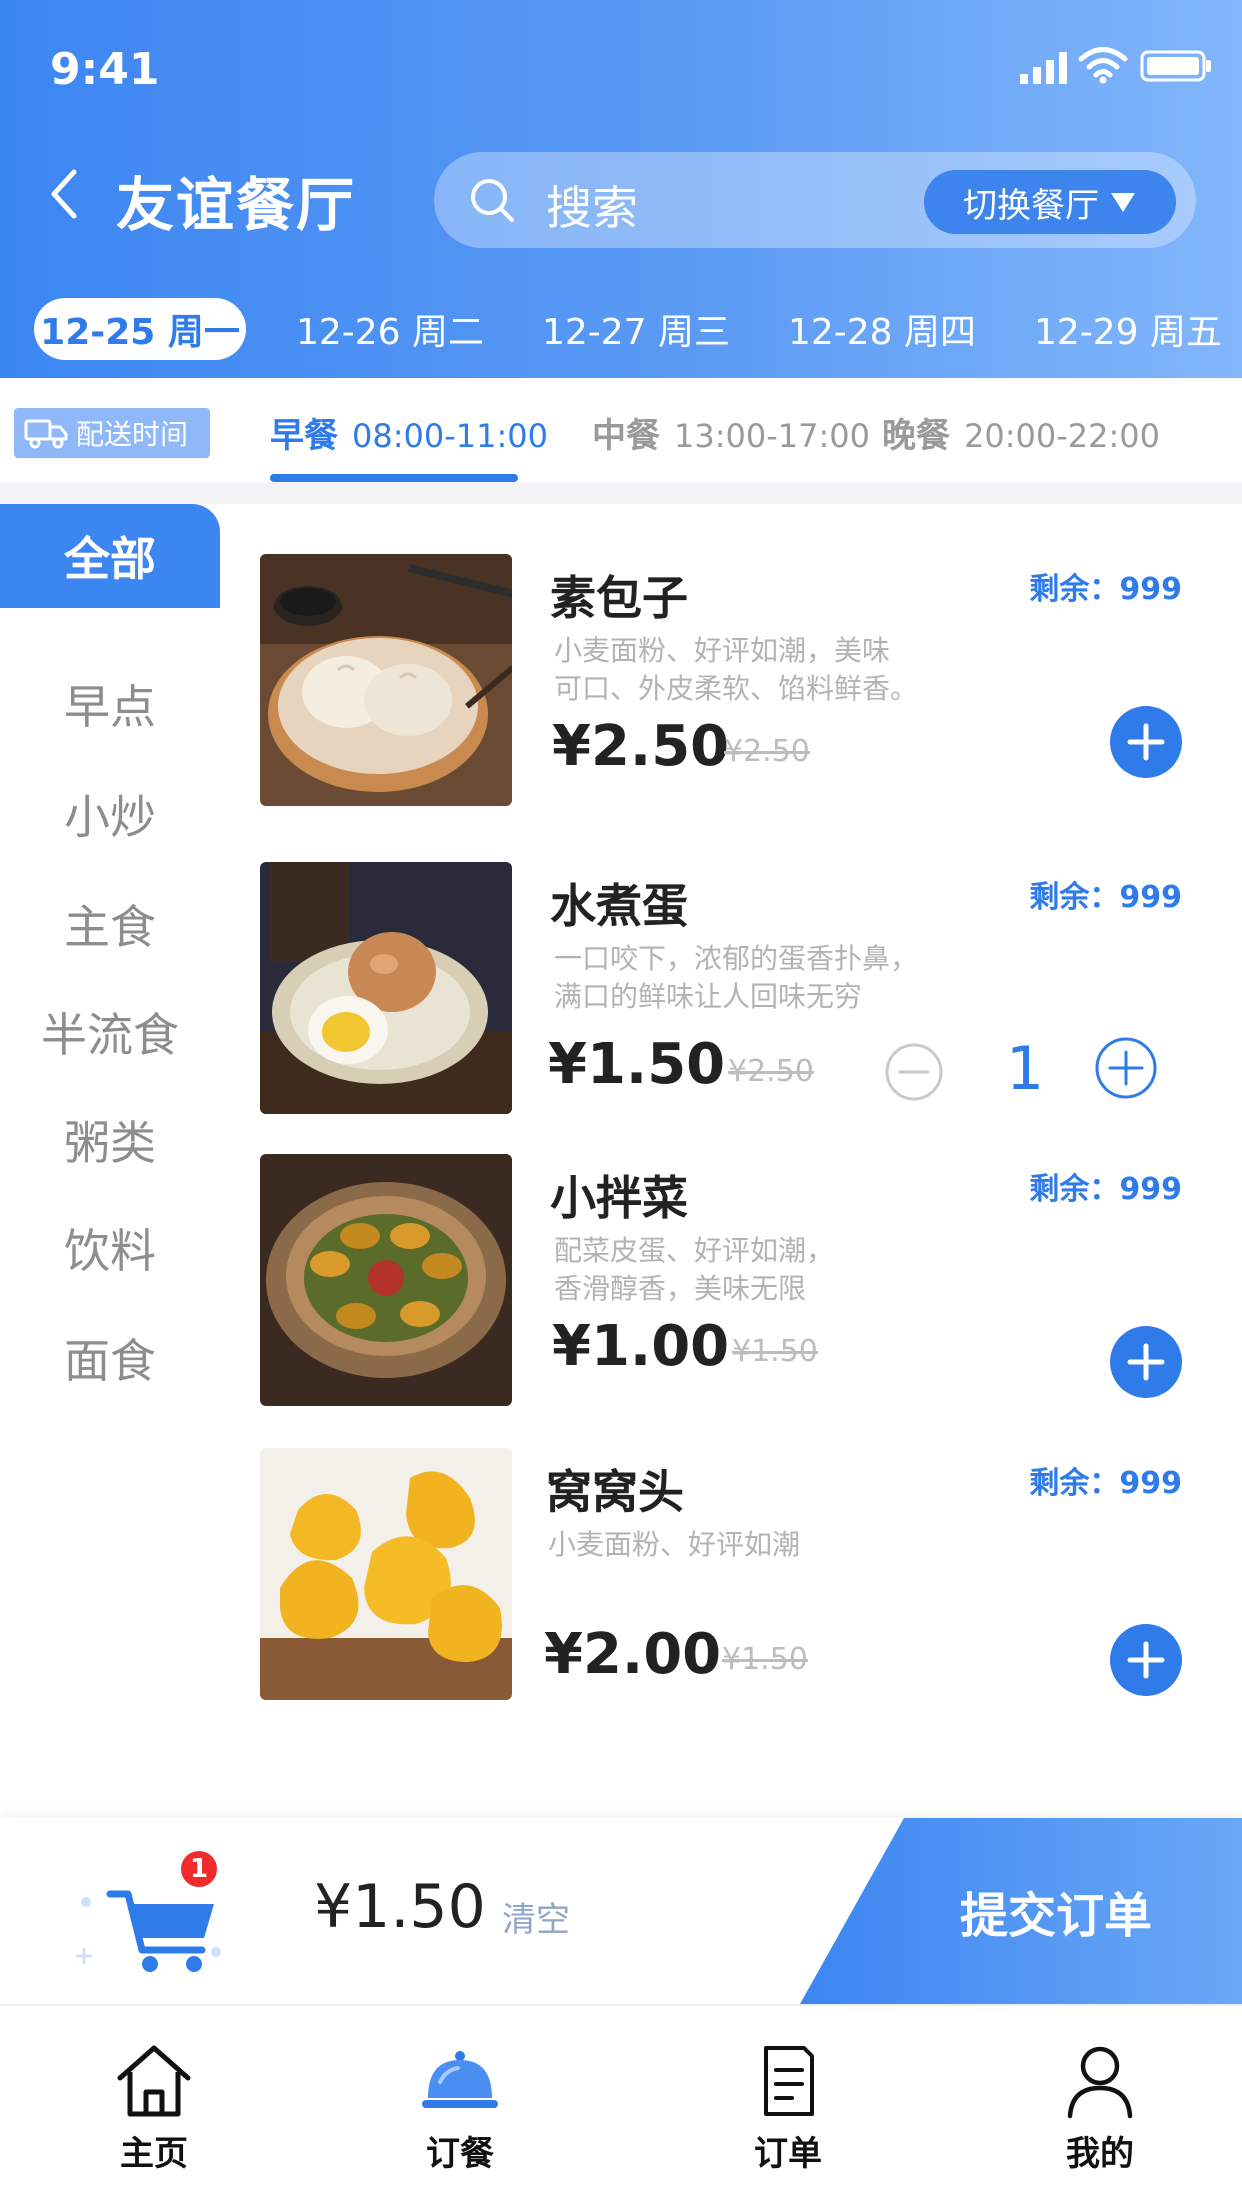  I want to click on meal-tab-dinner: 晚餐 20:00-22:00, so click(1021, 432).